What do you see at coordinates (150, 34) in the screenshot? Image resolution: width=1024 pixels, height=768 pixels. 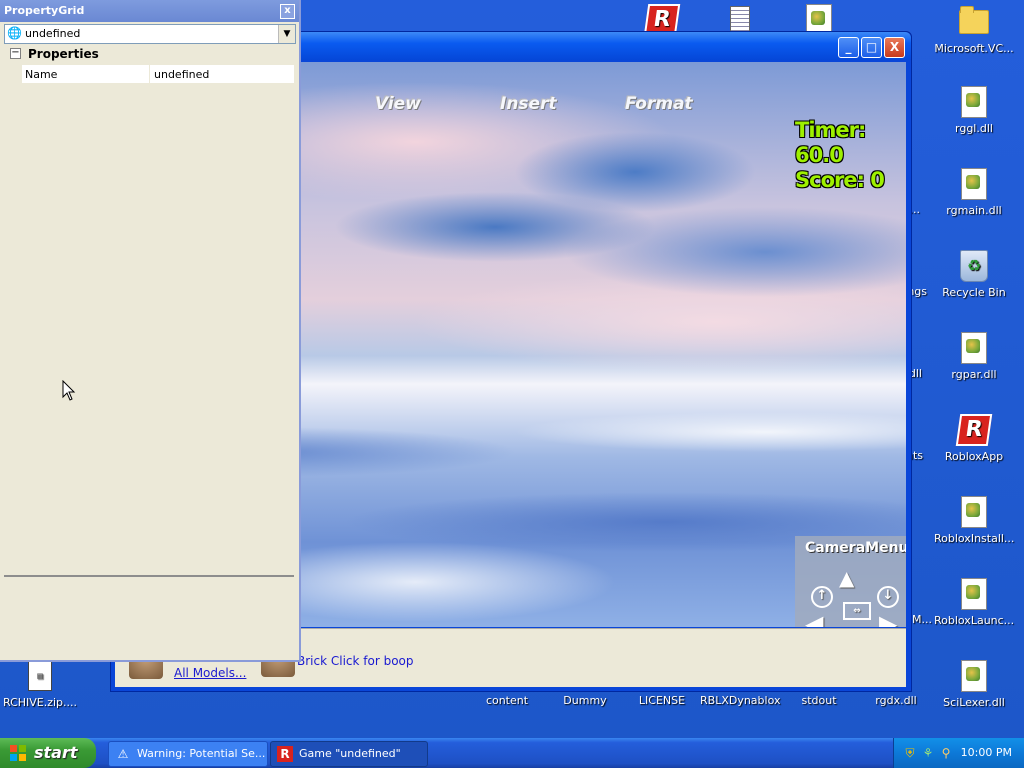 I see `object-selector-dropdown: 🌐 undefined ▼` at bounding box center [150, 34].